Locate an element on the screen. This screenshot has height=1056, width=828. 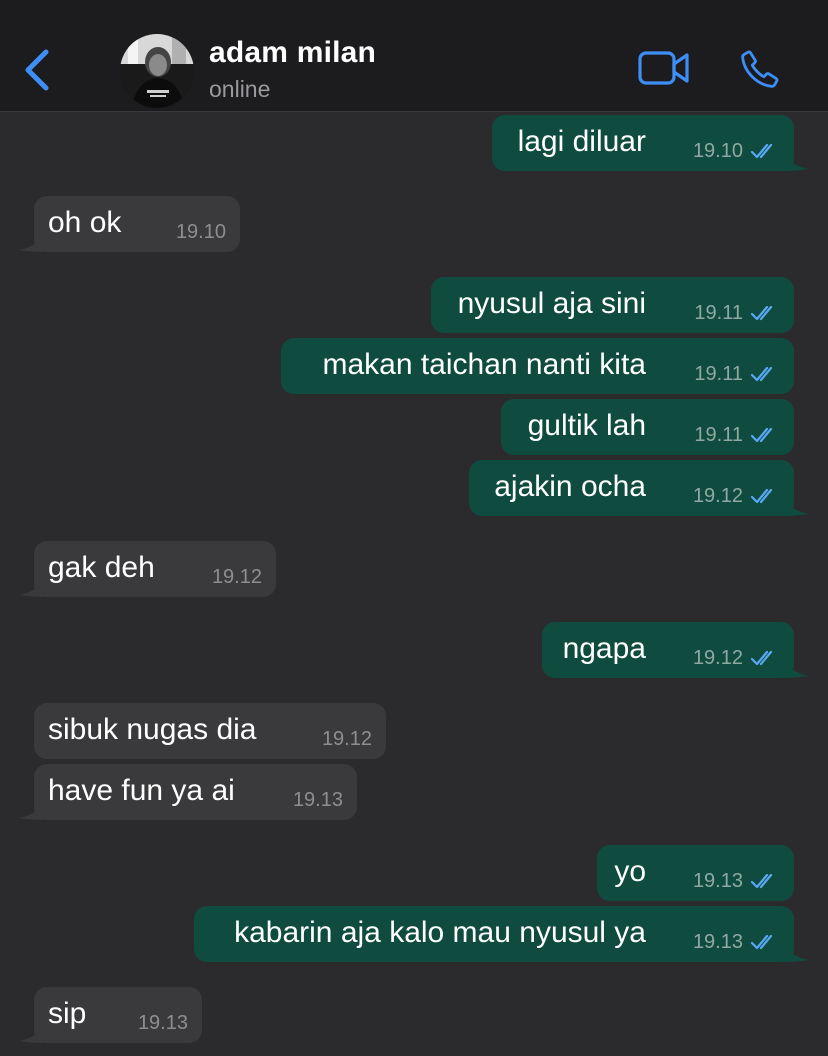
message-text: lagi diluar is located at coordinates (581, 141).